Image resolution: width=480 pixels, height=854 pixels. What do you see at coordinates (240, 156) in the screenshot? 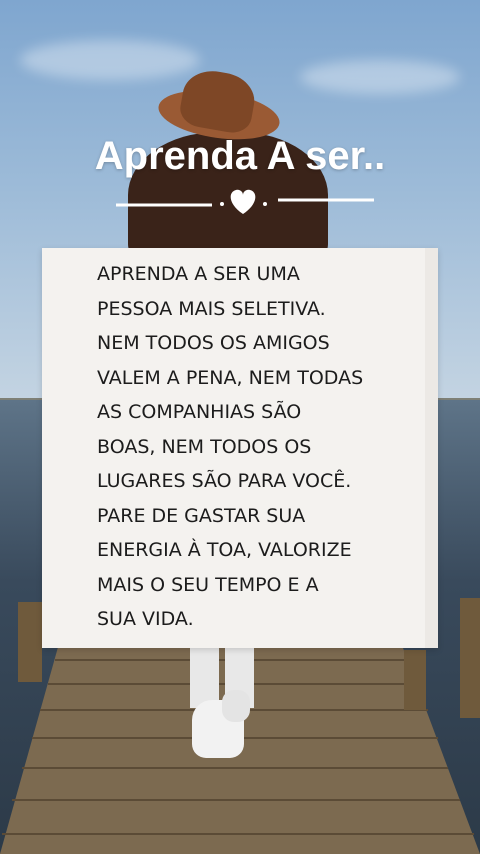
I see `overlay-title: Aprenda A ser..` at bounding box center [240, 156].